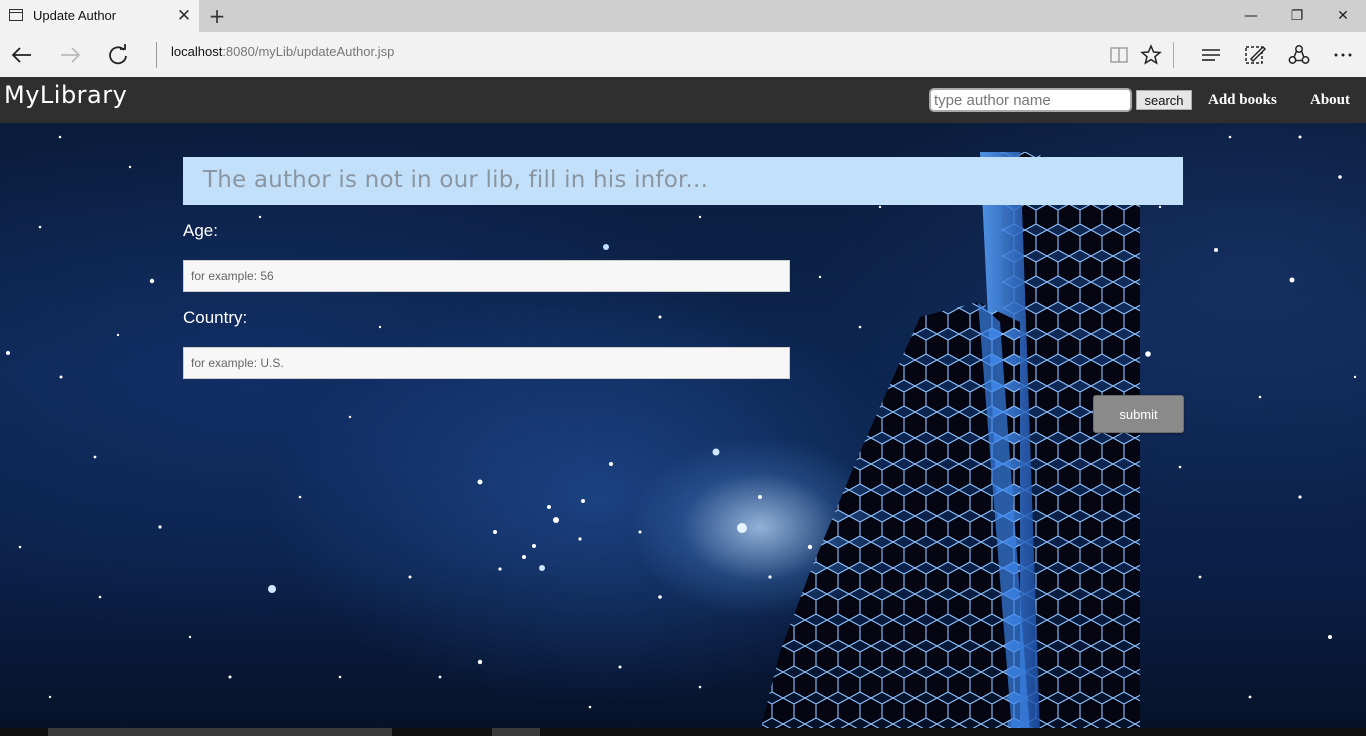  I want to click on nav-add-books: Add books, so click(1242, 100).